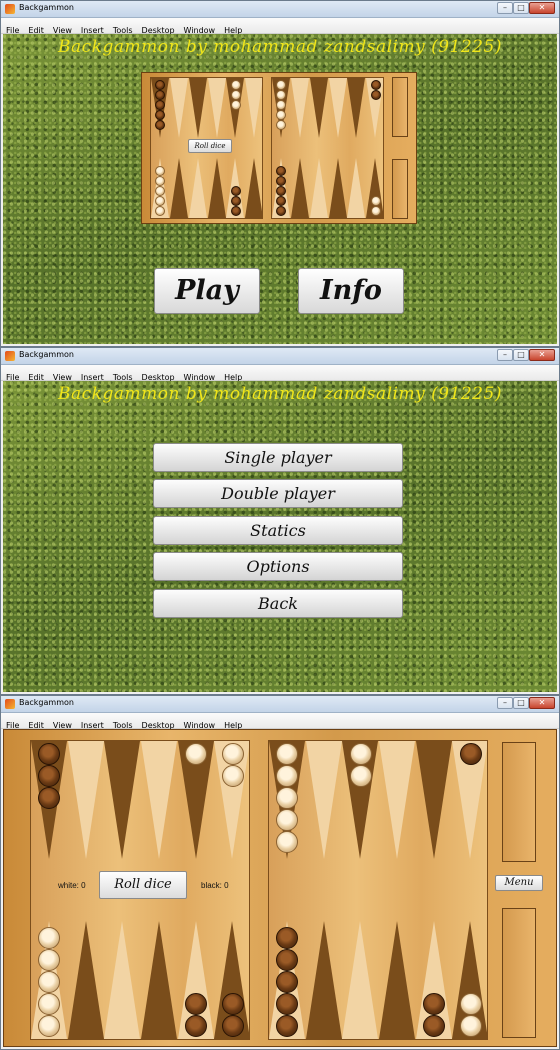 This screenshot has height=1050, width=560. What do you see at coordinates (143, 885) in the screenshot?
I see `roll-dice-button: Roll dice` at bounding box center [143, 885].